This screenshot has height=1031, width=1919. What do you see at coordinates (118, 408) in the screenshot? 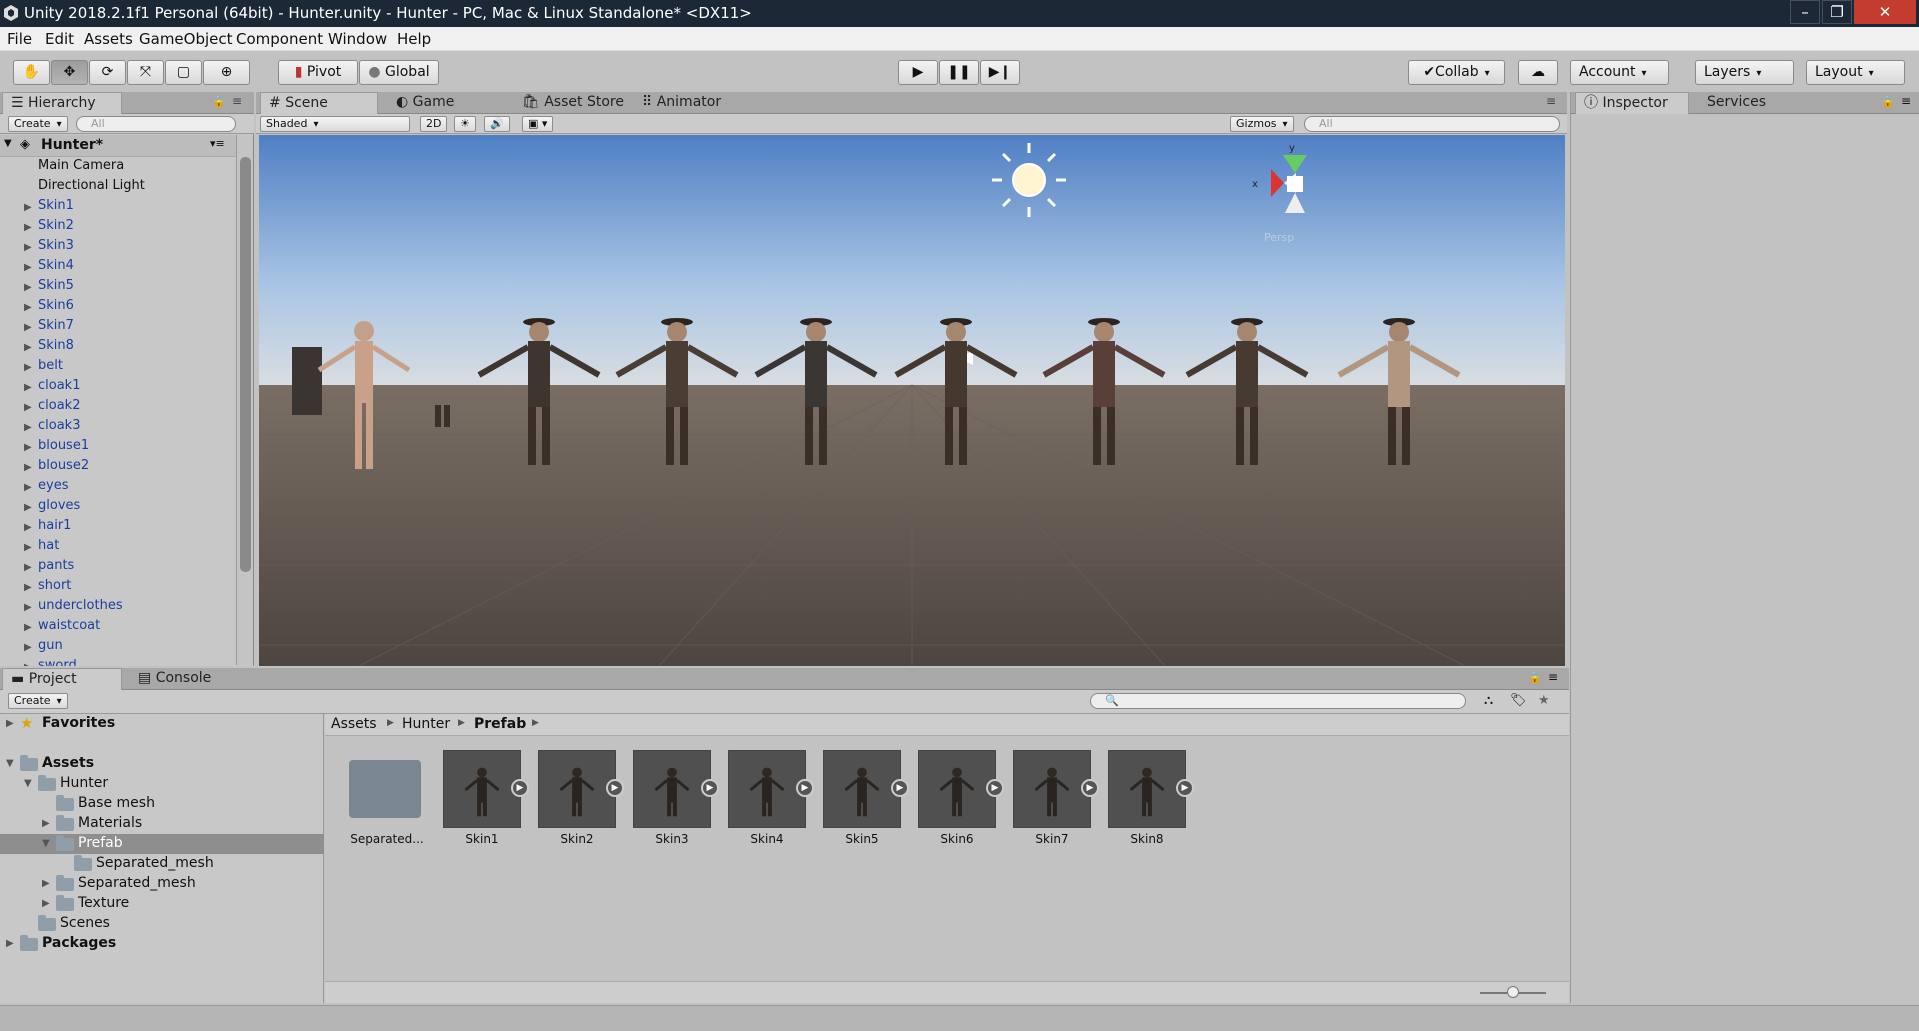
I see `hierarchy-item: ▶ cloak2` at bounding box center [118, 408].